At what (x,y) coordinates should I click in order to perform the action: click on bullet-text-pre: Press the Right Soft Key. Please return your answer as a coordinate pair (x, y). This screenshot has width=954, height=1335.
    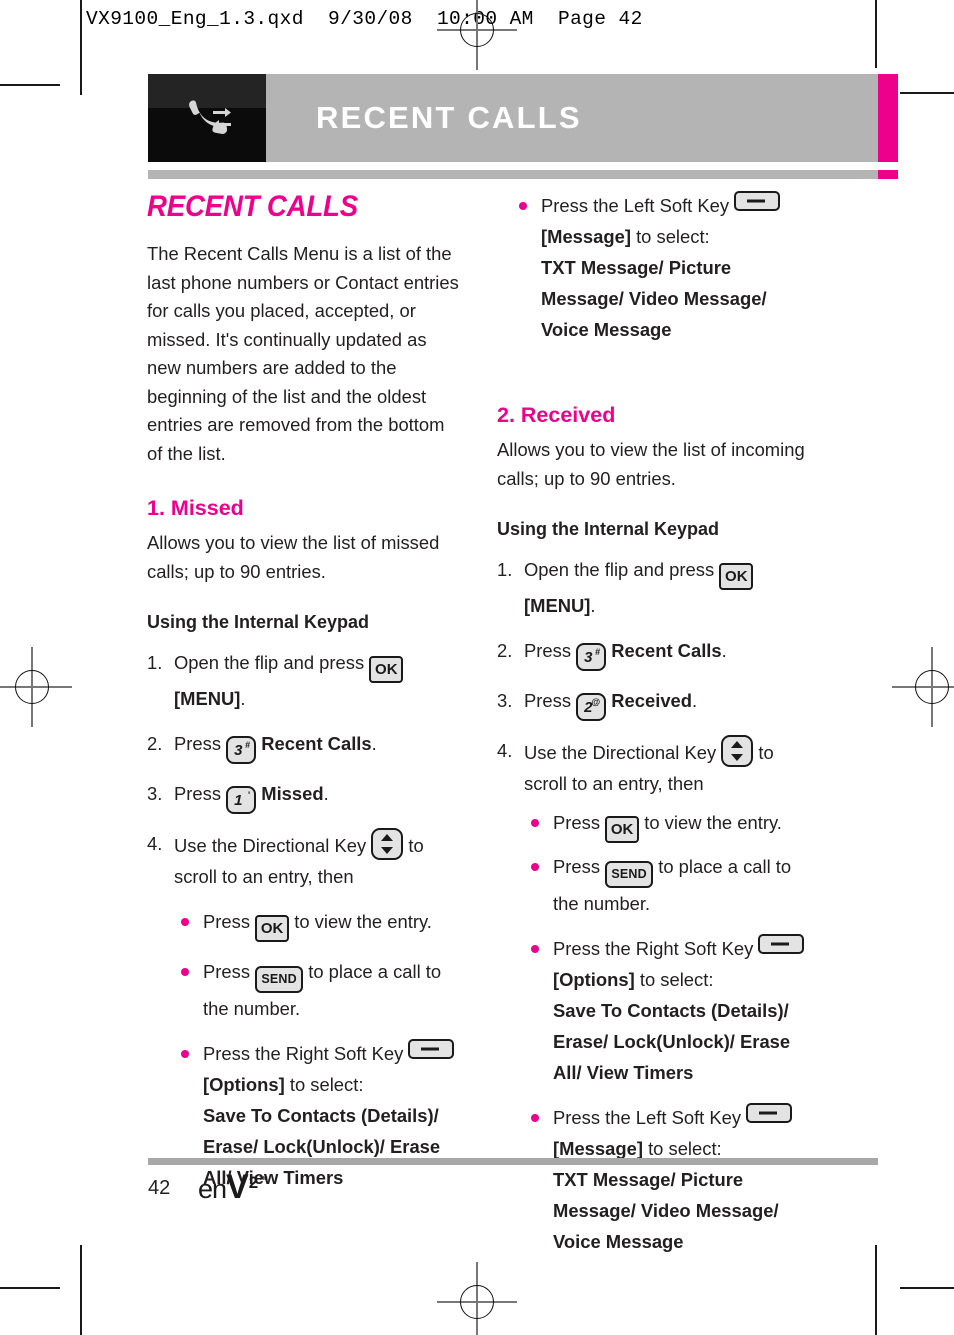
    Looking at the image, I should click on (656, 948).